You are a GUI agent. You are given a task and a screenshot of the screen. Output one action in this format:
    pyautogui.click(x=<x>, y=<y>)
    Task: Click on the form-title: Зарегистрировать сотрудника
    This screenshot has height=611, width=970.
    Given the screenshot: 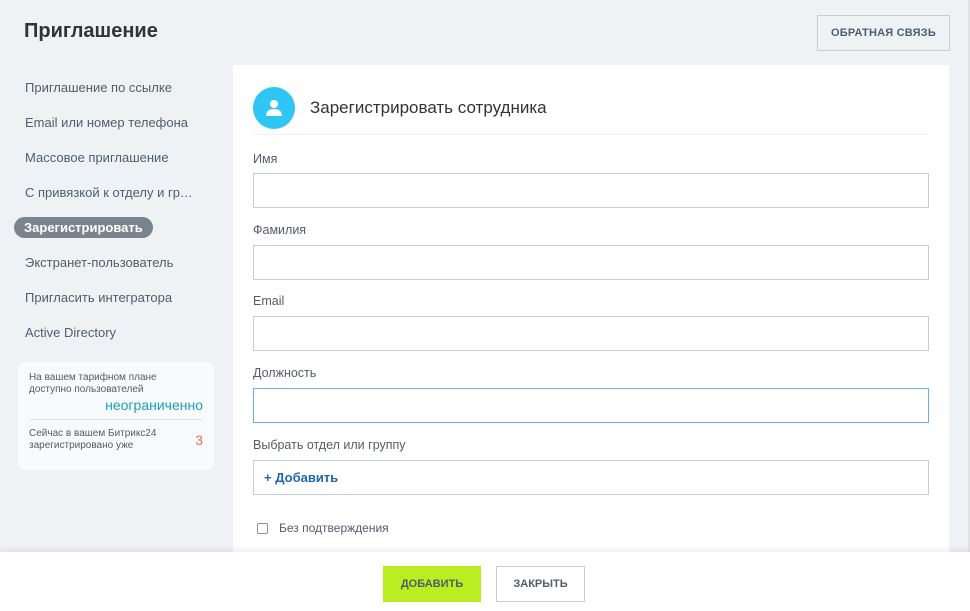 What is the action you would take?
    pyautogui.click(x=428, y=107)
    